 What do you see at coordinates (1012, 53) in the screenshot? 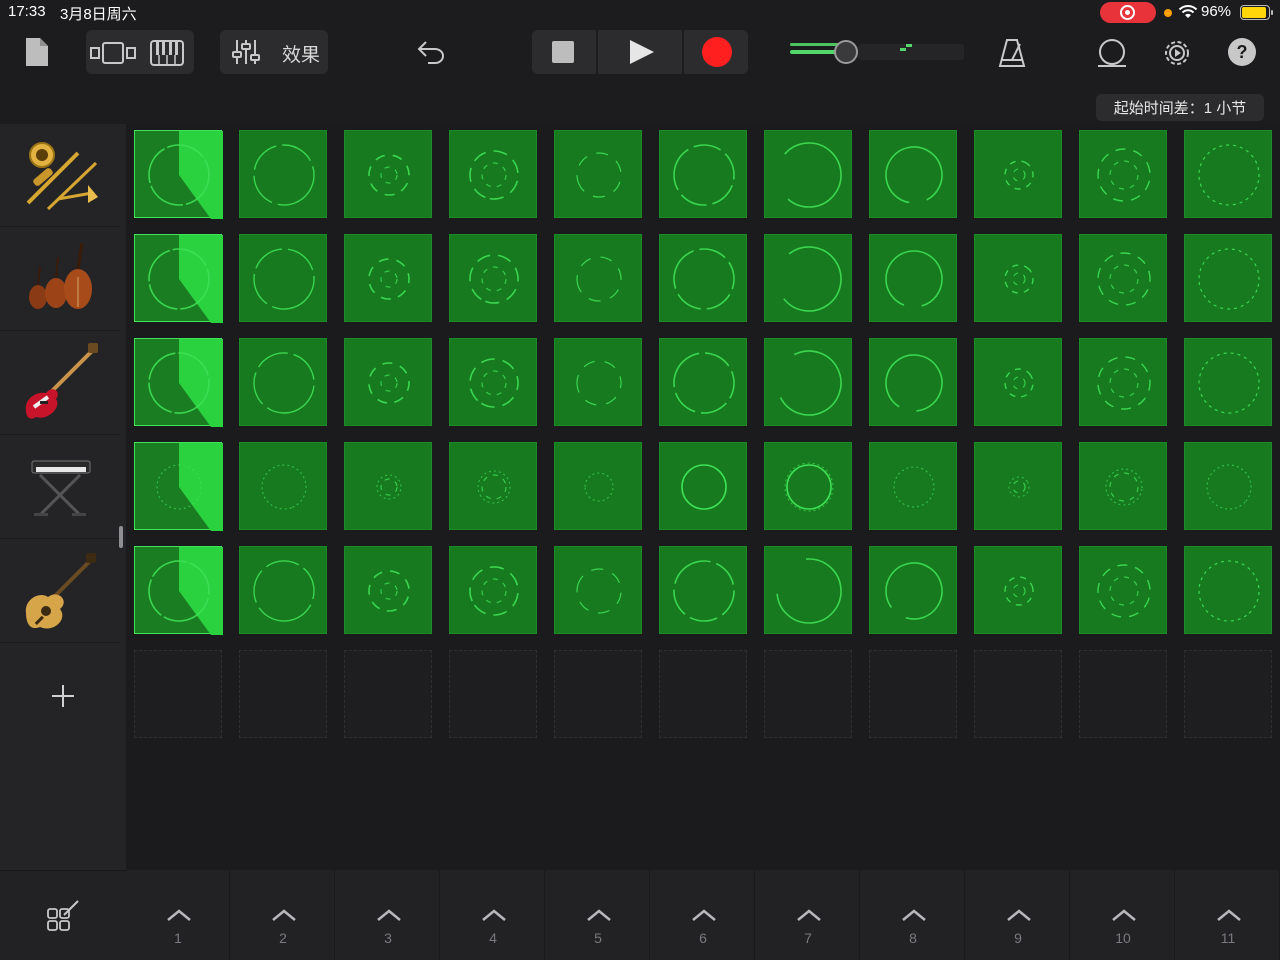
I see `metronome-icon` at bounding box center [1012, 53].